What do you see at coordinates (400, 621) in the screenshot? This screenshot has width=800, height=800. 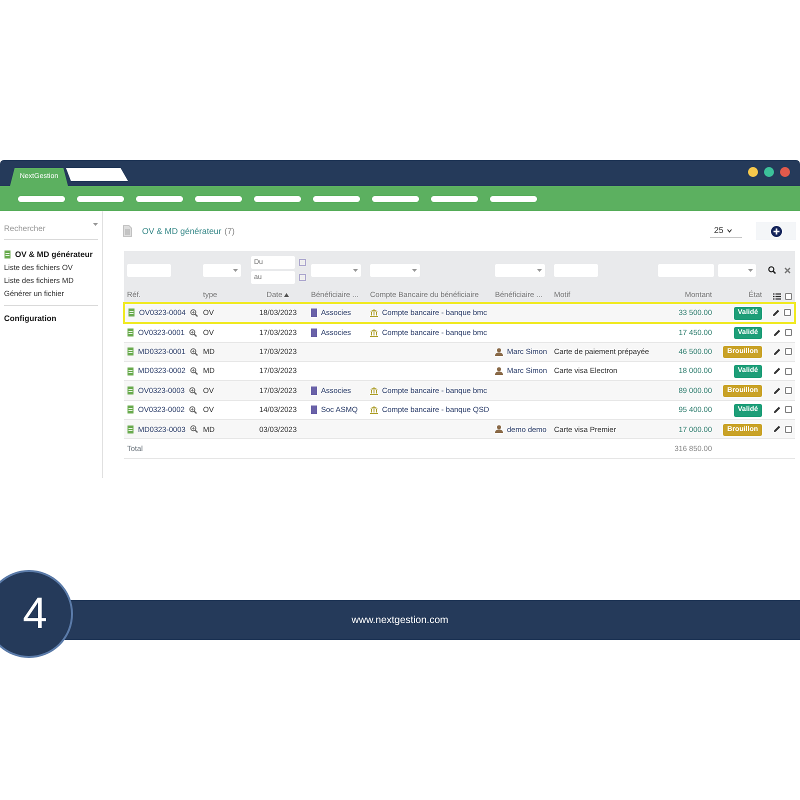 I see `website-url: www.nextgestion.com` at bounding box center [400, 621].